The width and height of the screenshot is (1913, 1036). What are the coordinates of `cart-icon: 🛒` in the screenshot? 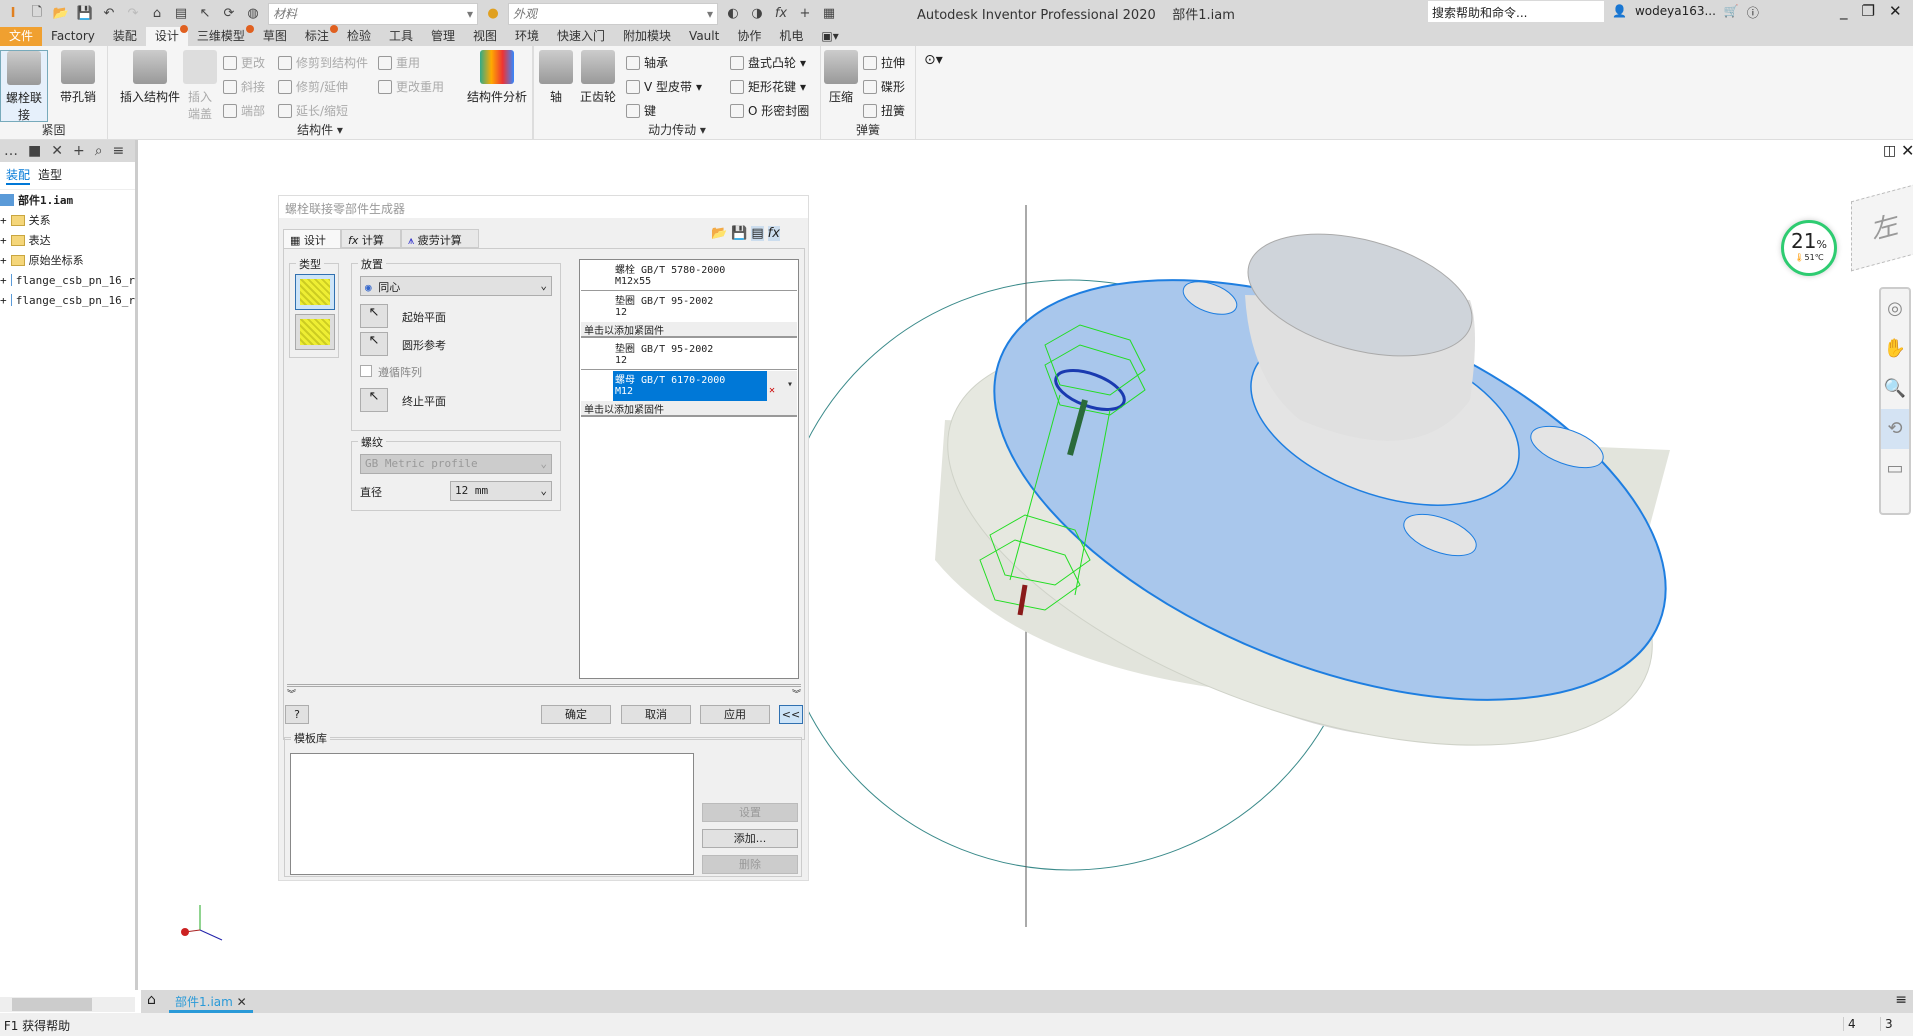 It's located at (1731, 12).